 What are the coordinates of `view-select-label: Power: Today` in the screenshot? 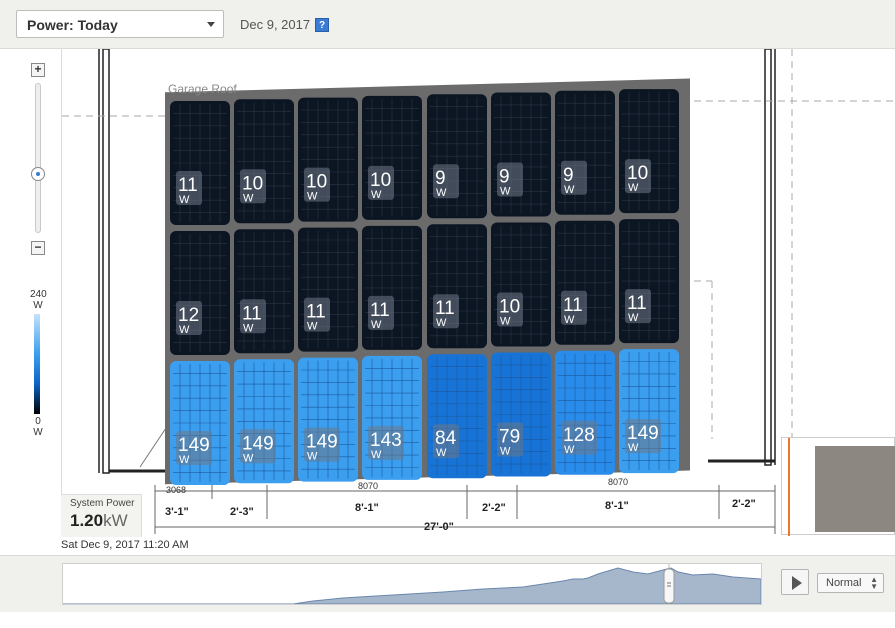 It's located at (72, 25).